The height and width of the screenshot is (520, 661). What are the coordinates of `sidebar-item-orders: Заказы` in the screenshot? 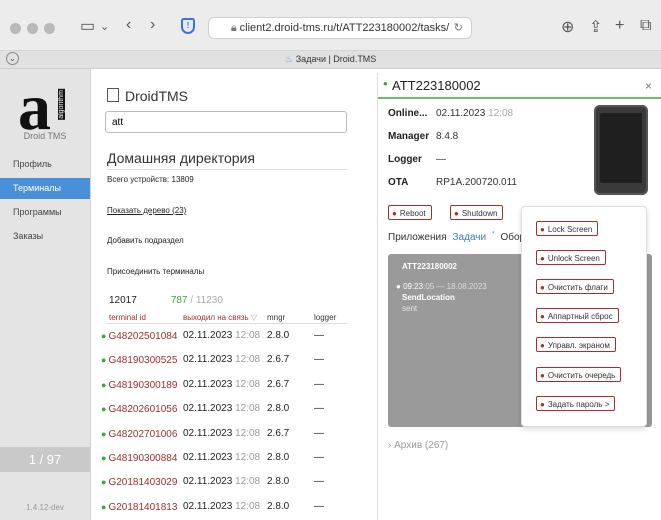 It's located at (45, 236).